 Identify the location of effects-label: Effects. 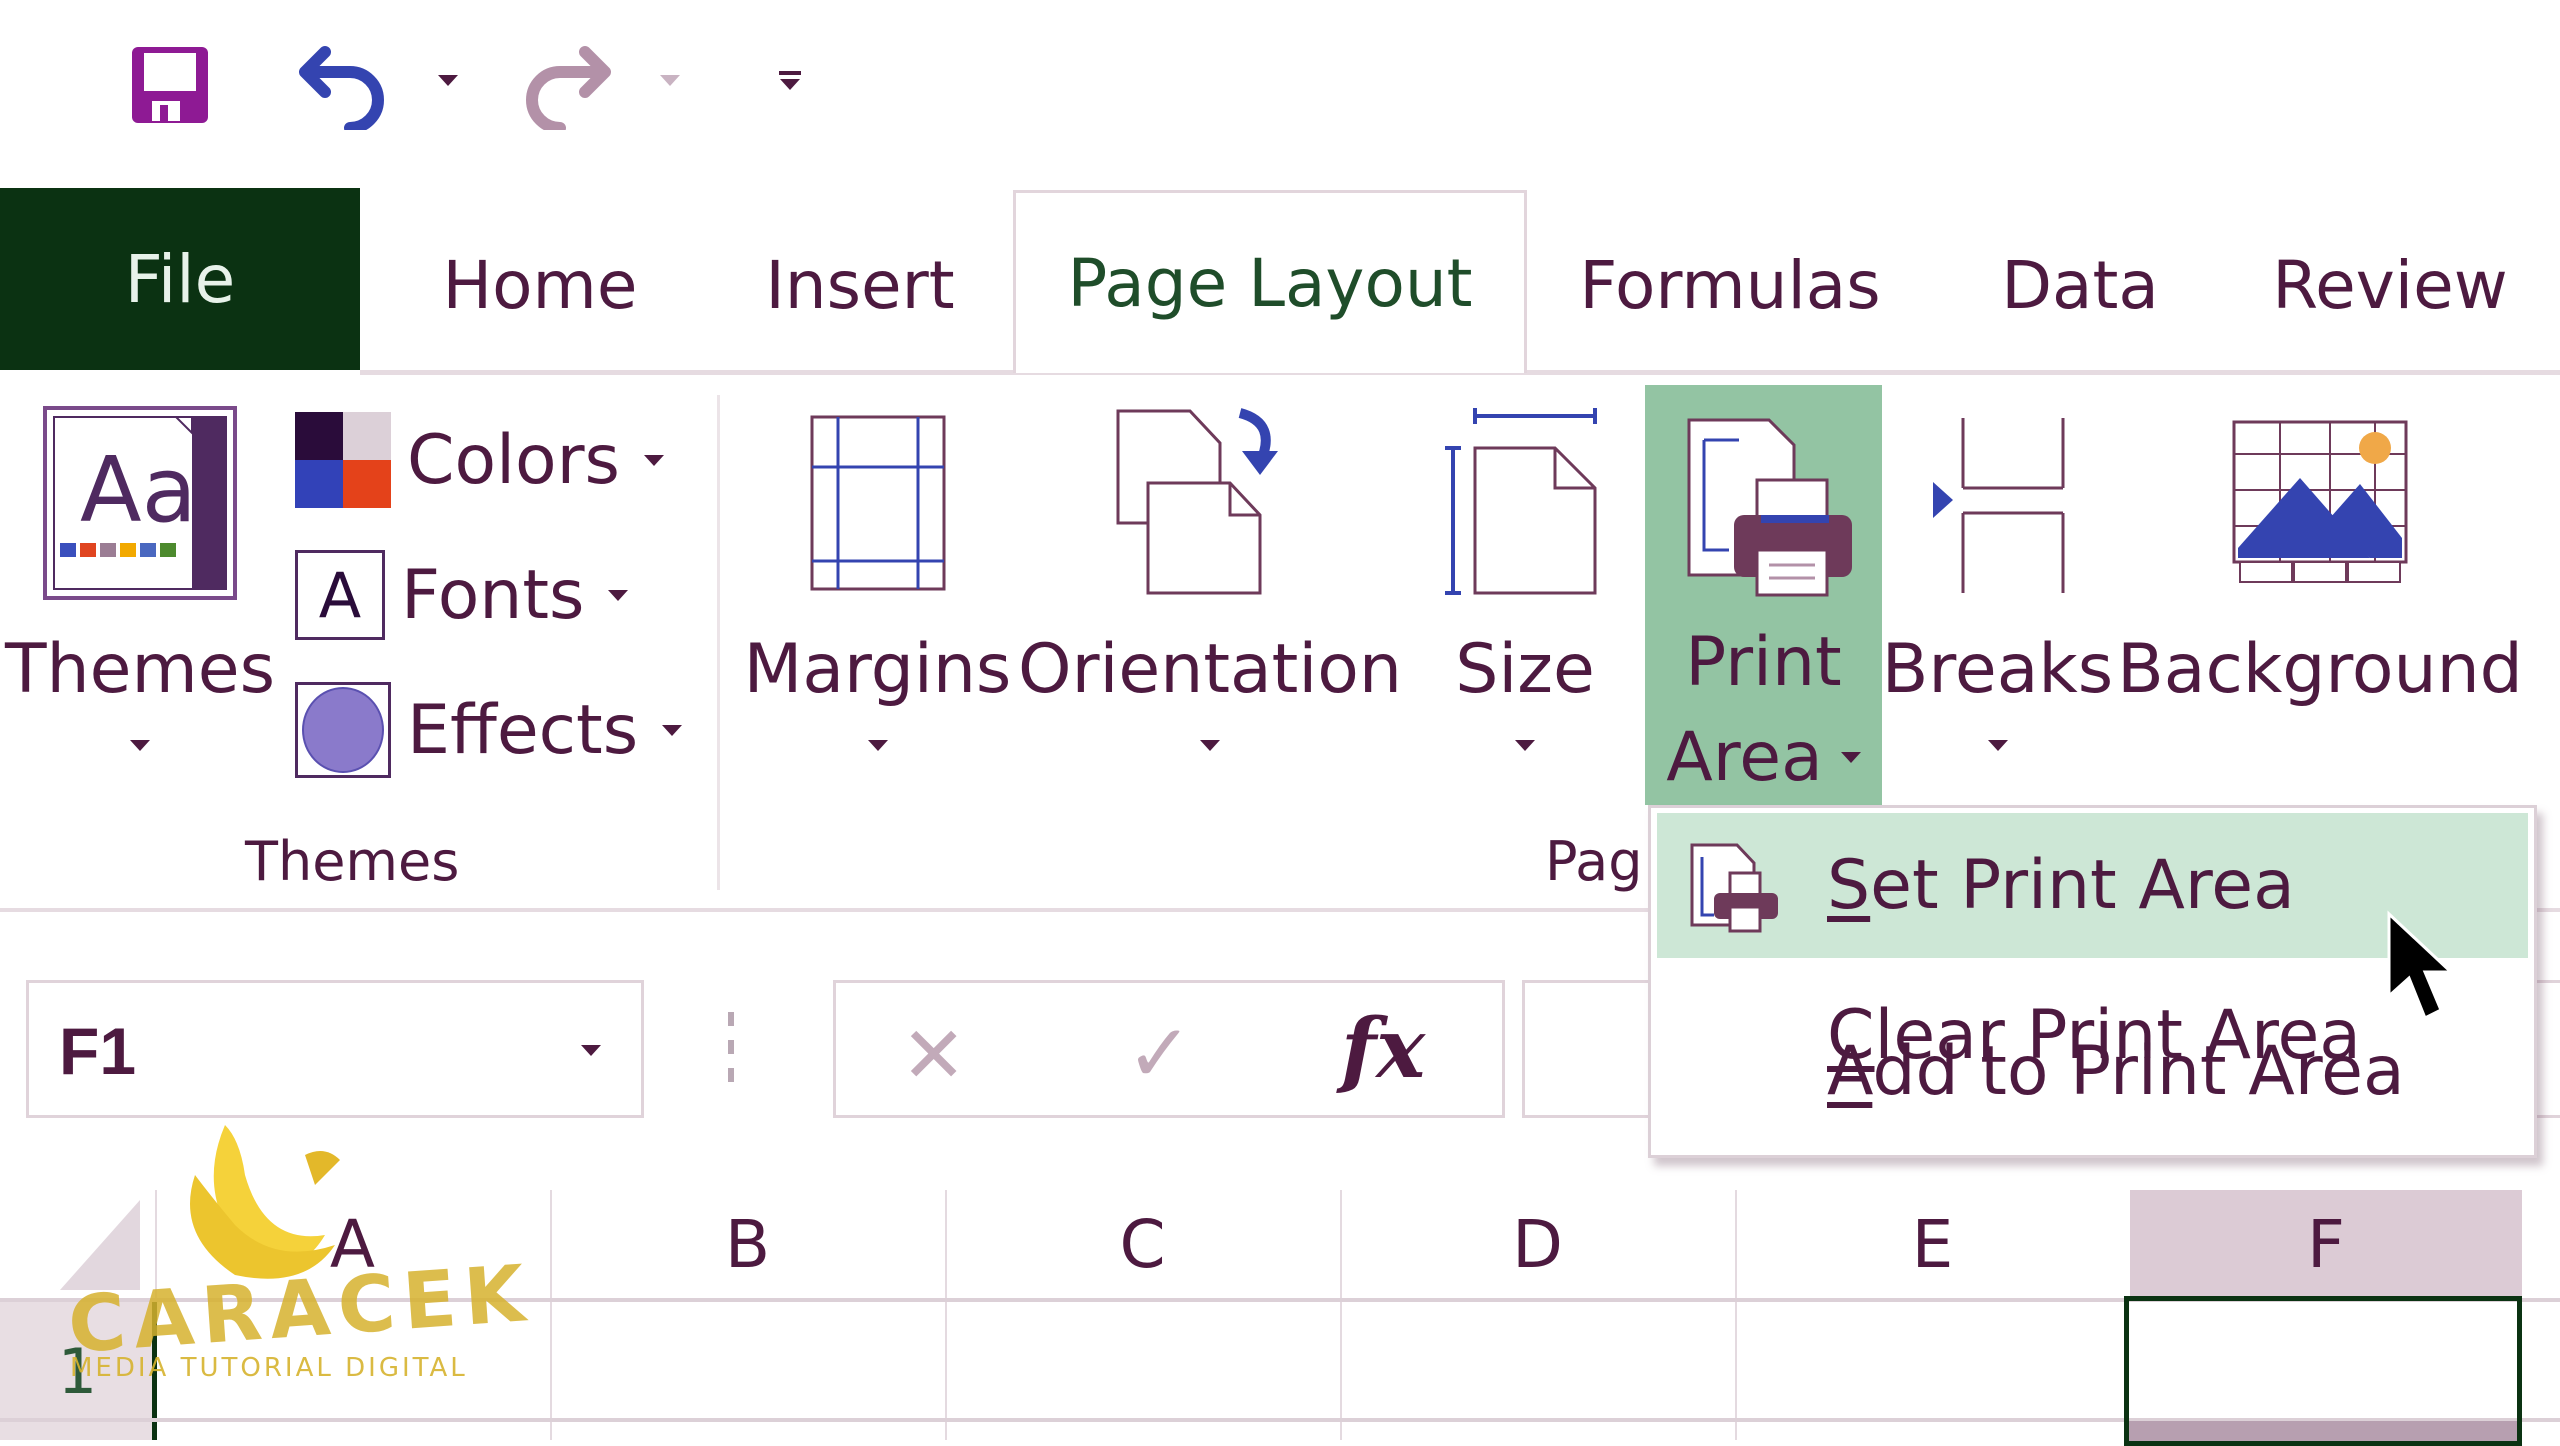
(523, 730).